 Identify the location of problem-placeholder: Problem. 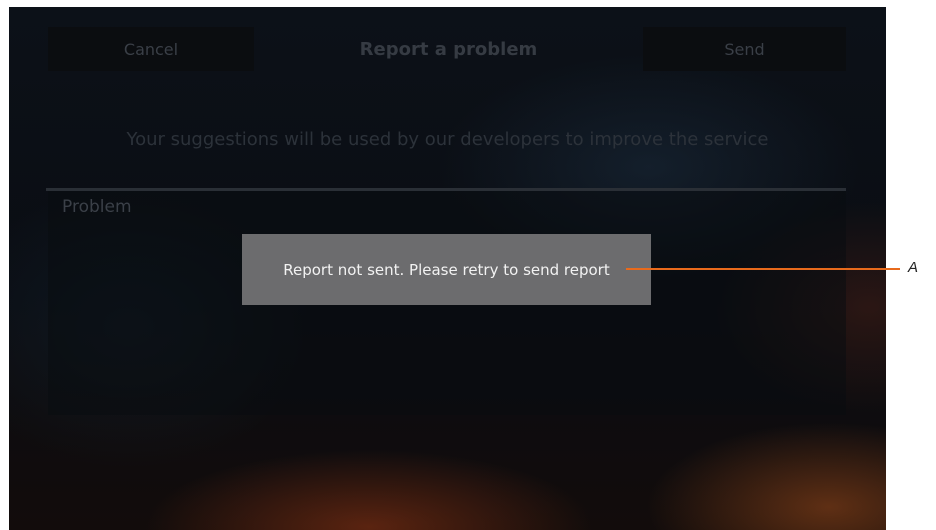
(97, 207).